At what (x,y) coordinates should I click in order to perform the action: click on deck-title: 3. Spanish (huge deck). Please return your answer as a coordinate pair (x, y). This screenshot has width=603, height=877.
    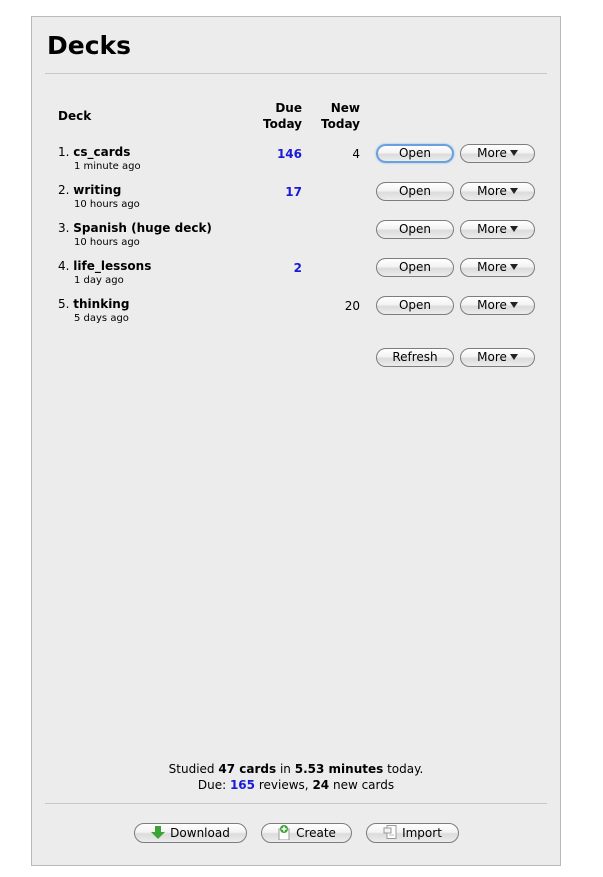
    Looking at the image, I should click on (135, 228).